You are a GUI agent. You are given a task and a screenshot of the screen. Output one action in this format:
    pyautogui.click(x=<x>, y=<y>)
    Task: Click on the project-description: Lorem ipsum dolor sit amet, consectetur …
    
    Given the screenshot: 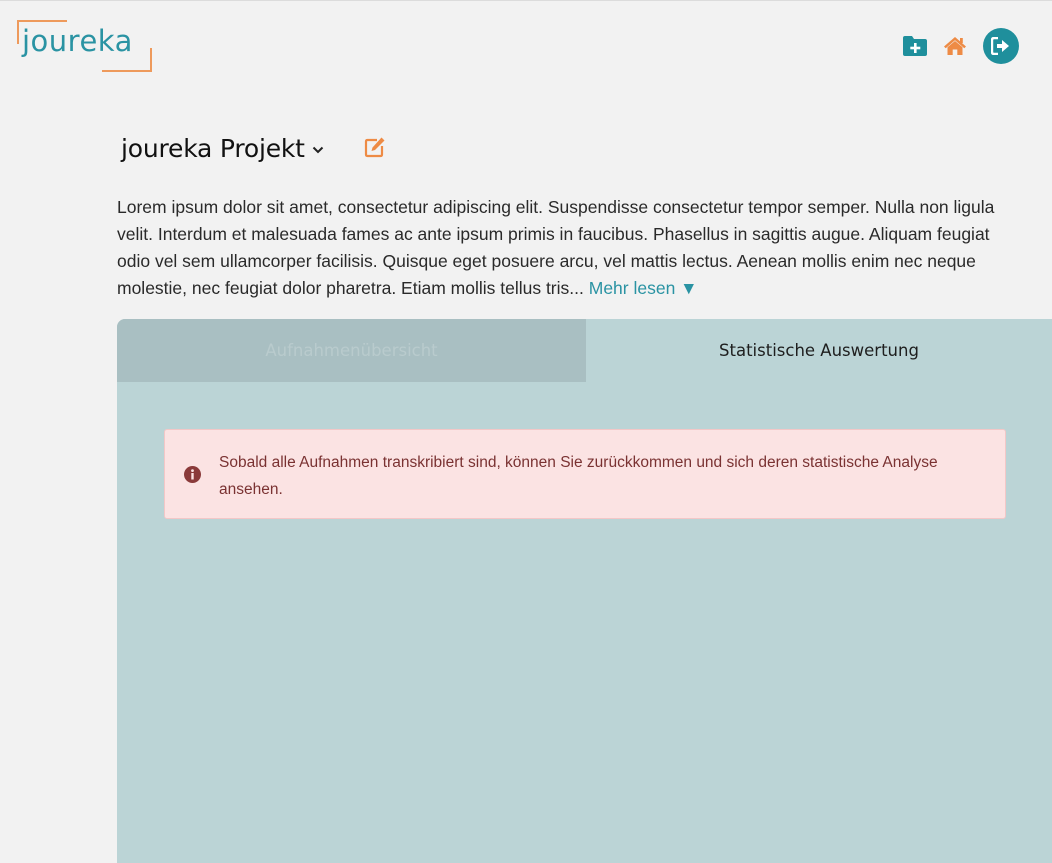 What is the action you would take?
    pyautogui.click(x=567, y=248)
    